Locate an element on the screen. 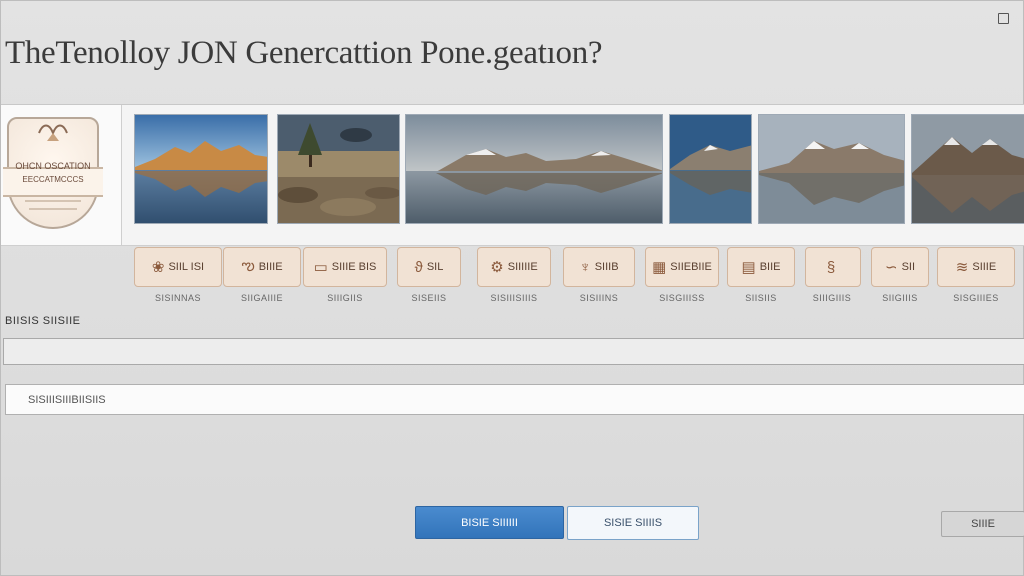 This screenshot has height=576, width=1024. field-label: BIISIS SIISIIE is located at coordinates (43, 321).